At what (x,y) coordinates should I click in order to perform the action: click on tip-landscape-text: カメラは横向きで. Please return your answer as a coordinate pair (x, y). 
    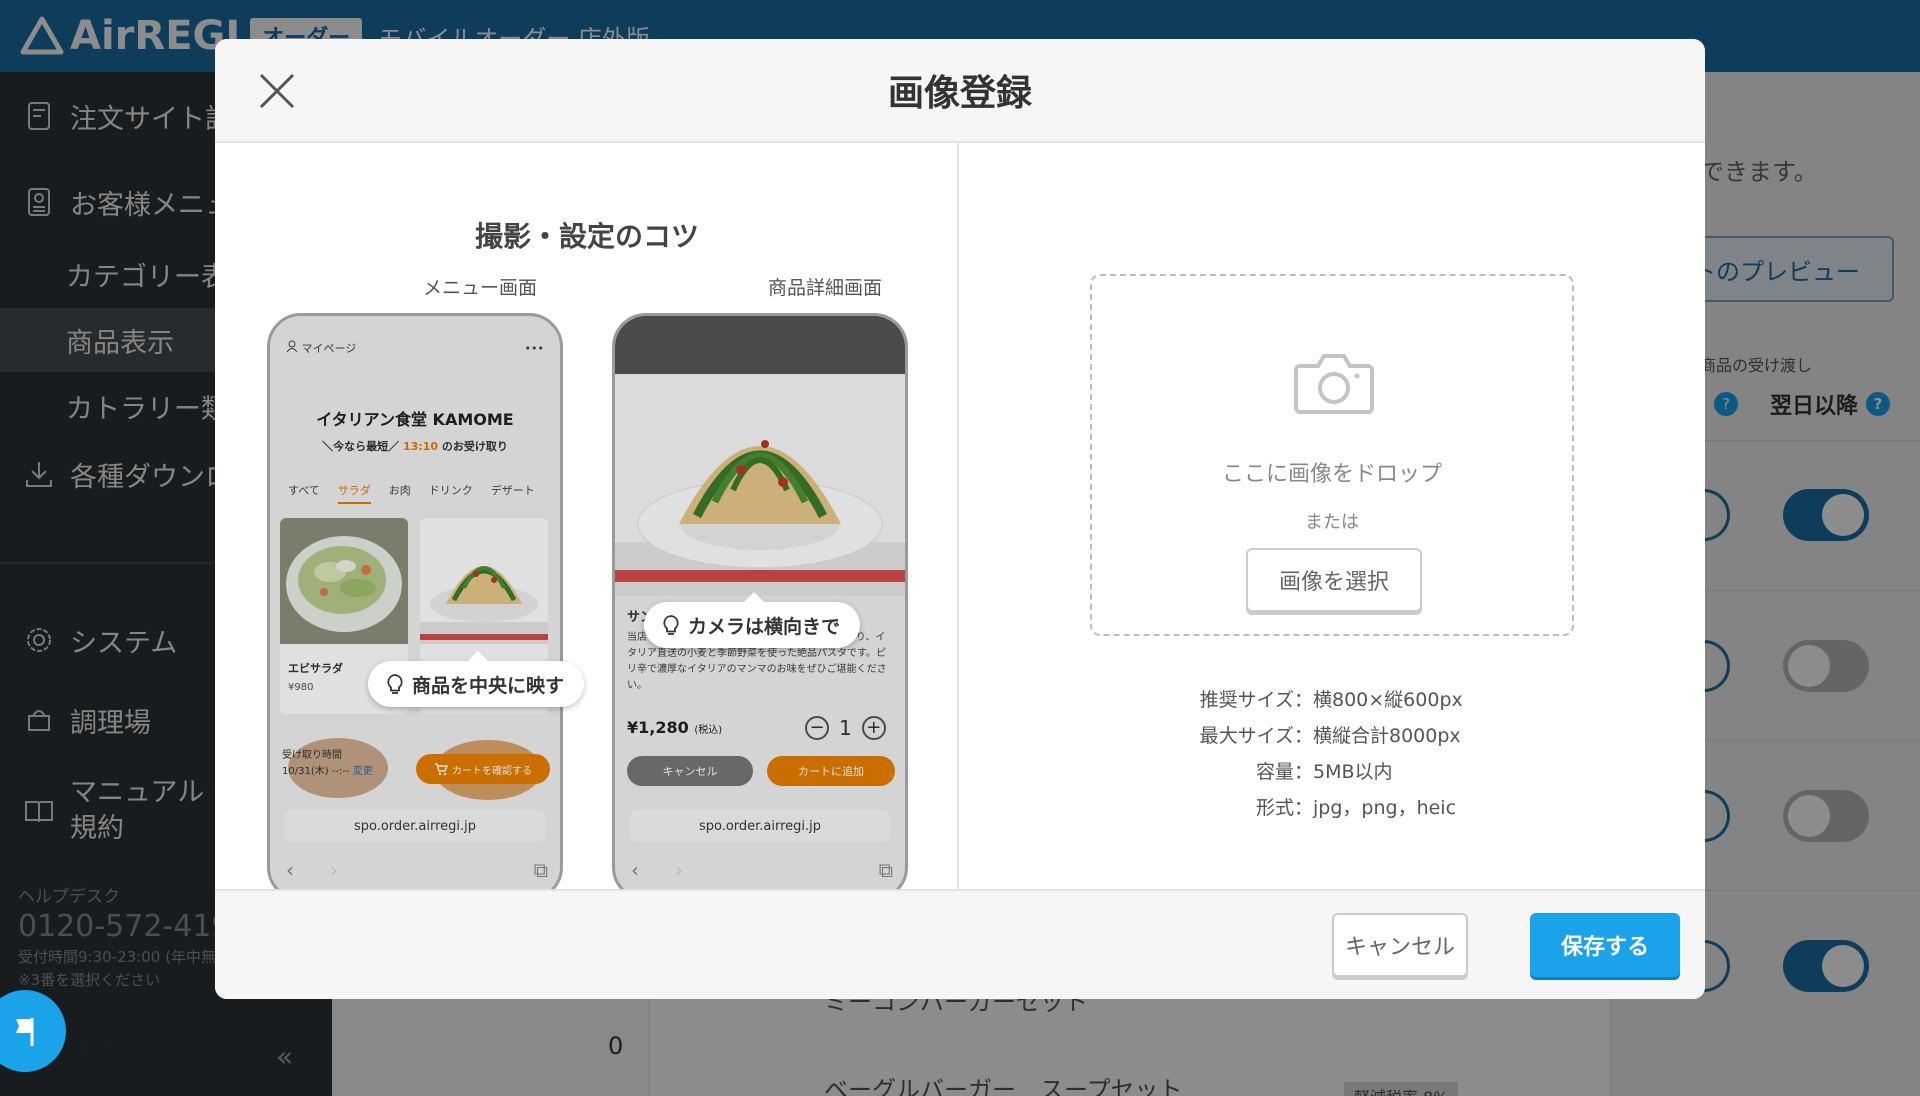
    Looking at the image, I should click on (764, 626).